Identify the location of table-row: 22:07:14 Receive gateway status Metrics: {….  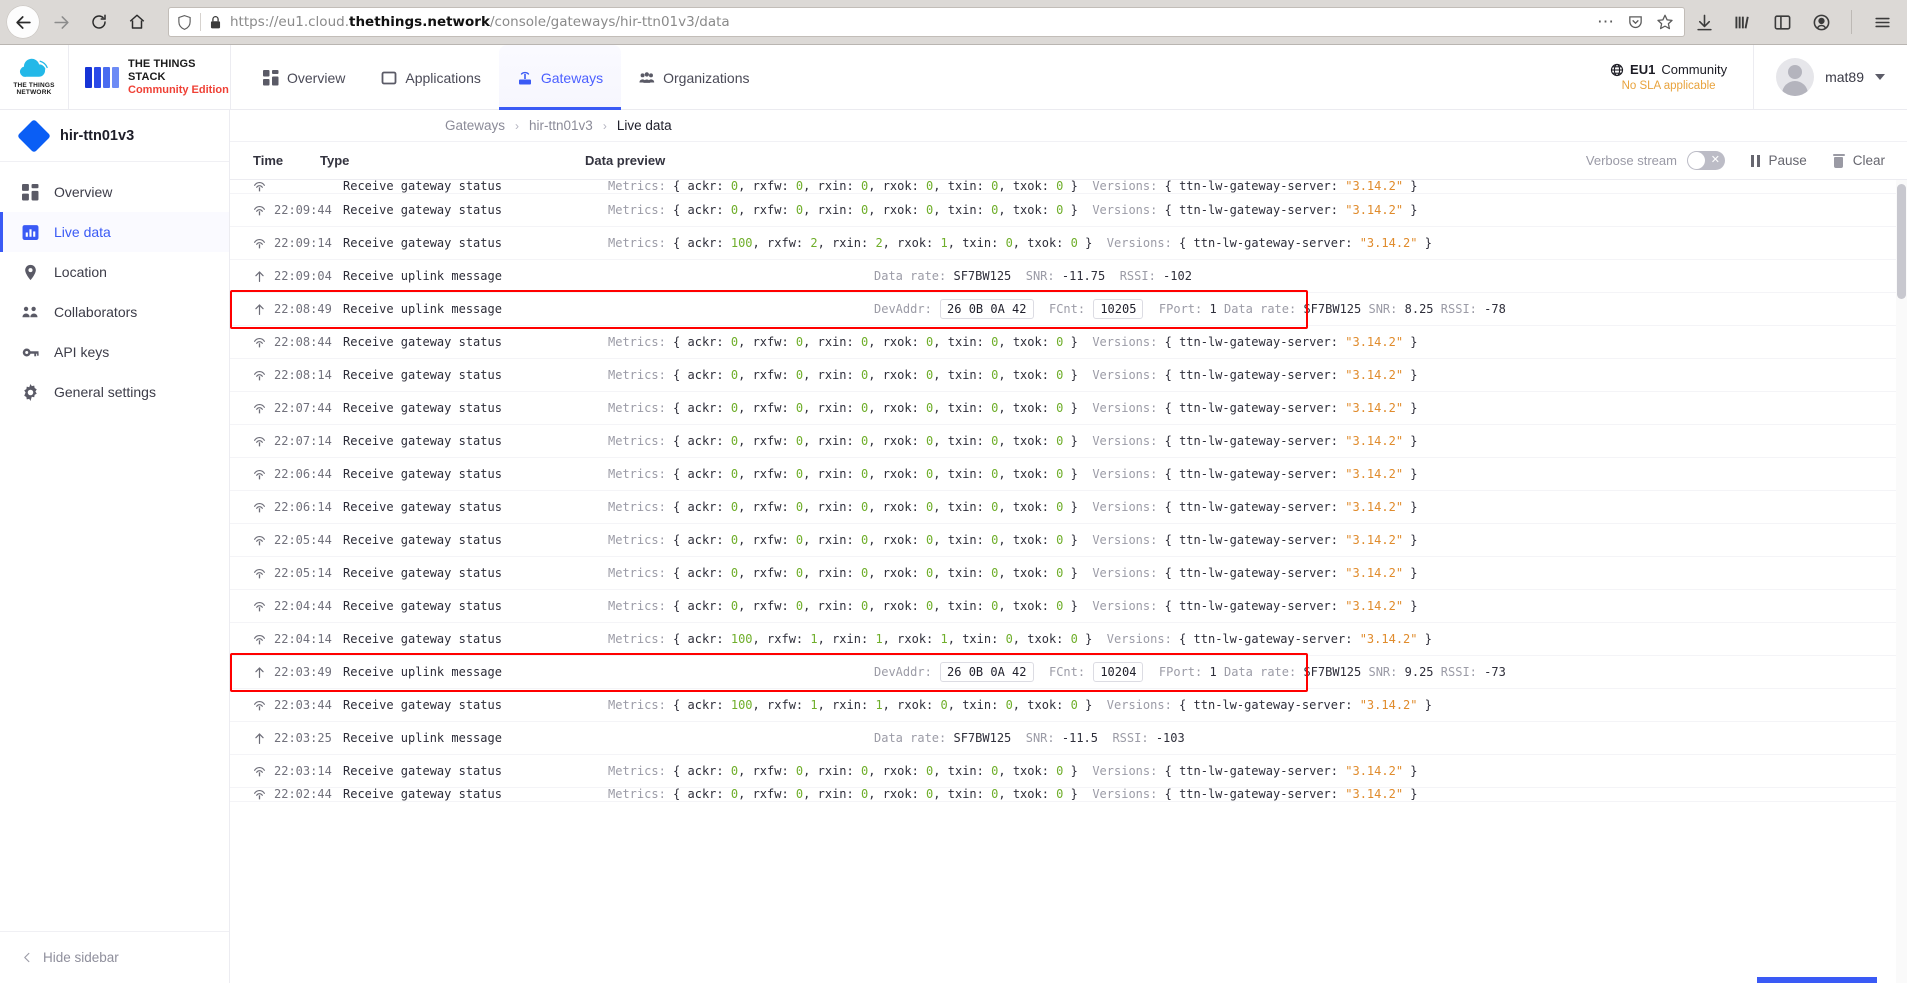
(1068, 441).